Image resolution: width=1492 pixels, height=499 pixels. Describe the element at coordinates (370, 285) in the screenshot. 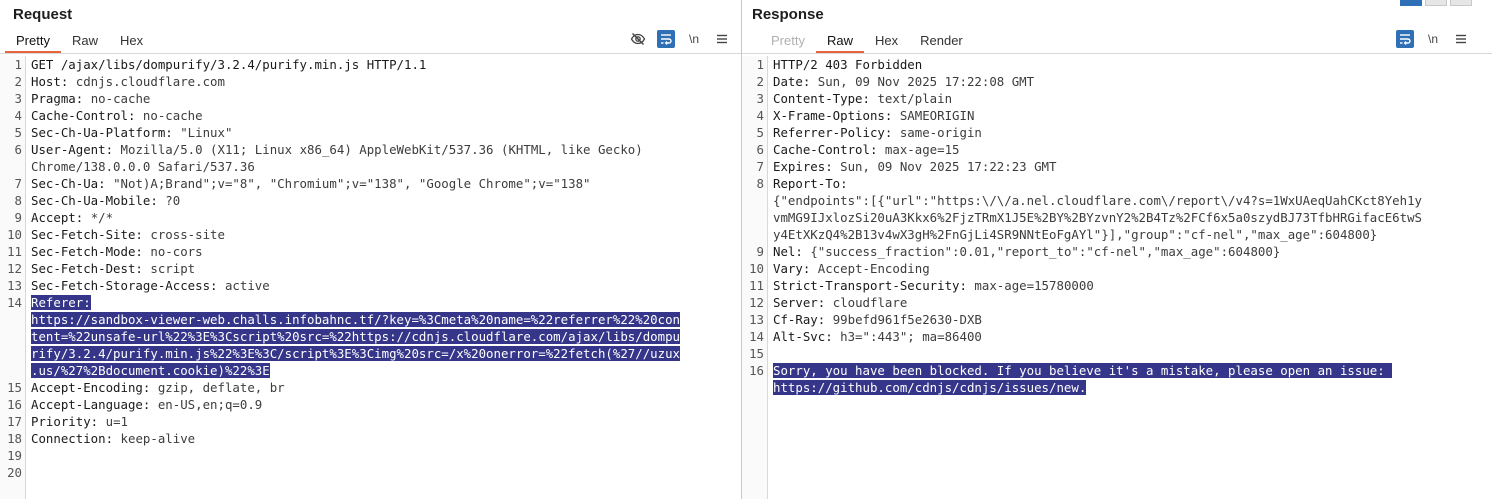

I see `editor-line: 13 Sec-Fetch-Storage-Access: active` at that location.